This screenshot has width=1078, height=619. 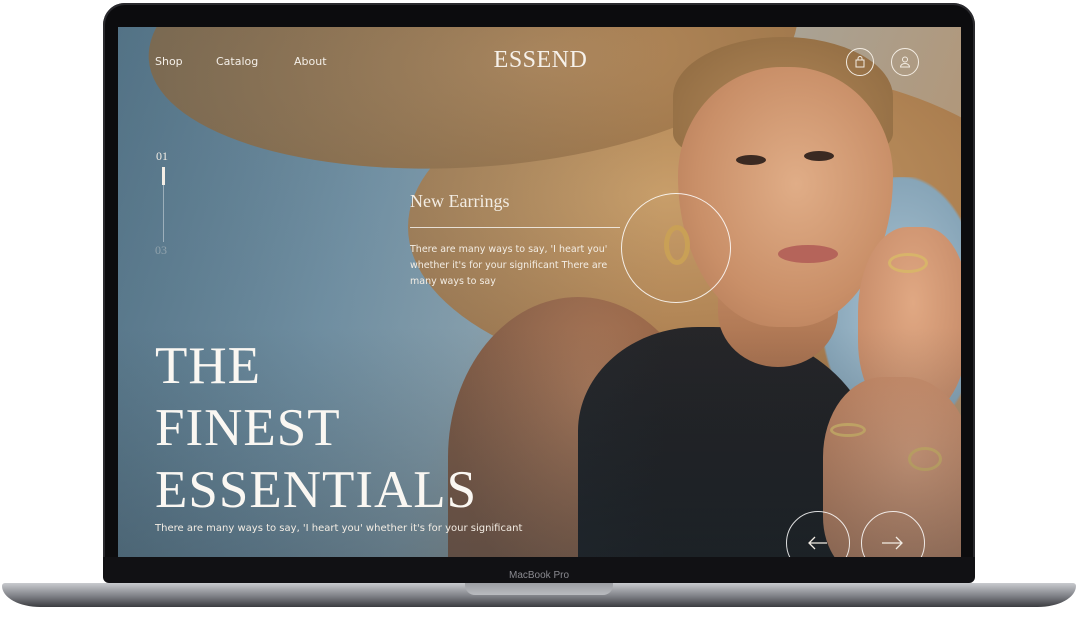 What do you see at coordinates (162, 156) in the screenshot?
I see `slide-current: 01` at bounding box center [162, 156].